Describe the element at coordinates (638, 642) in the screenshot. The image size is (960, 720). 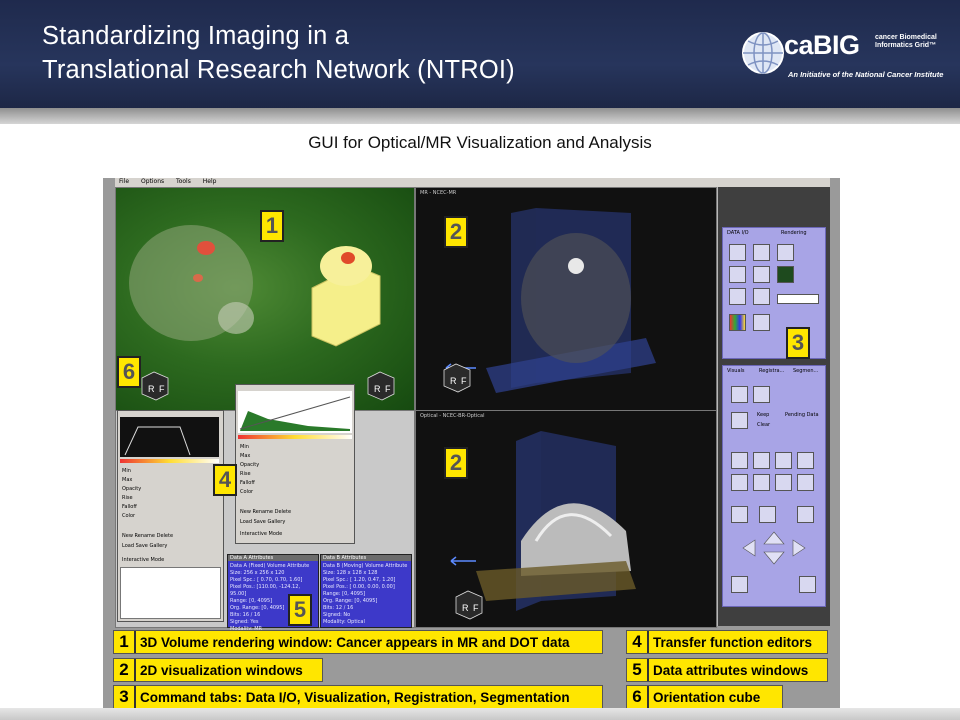
I see `legend-number: 4` at that location.